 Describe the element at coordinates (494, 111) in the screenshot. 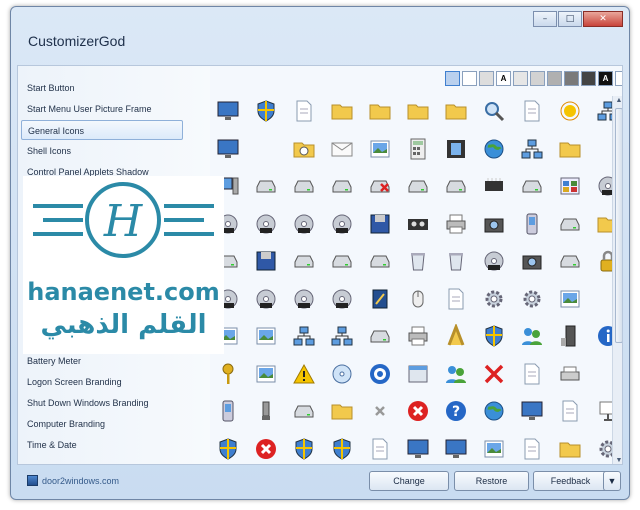

I see `search-icon` at that location.